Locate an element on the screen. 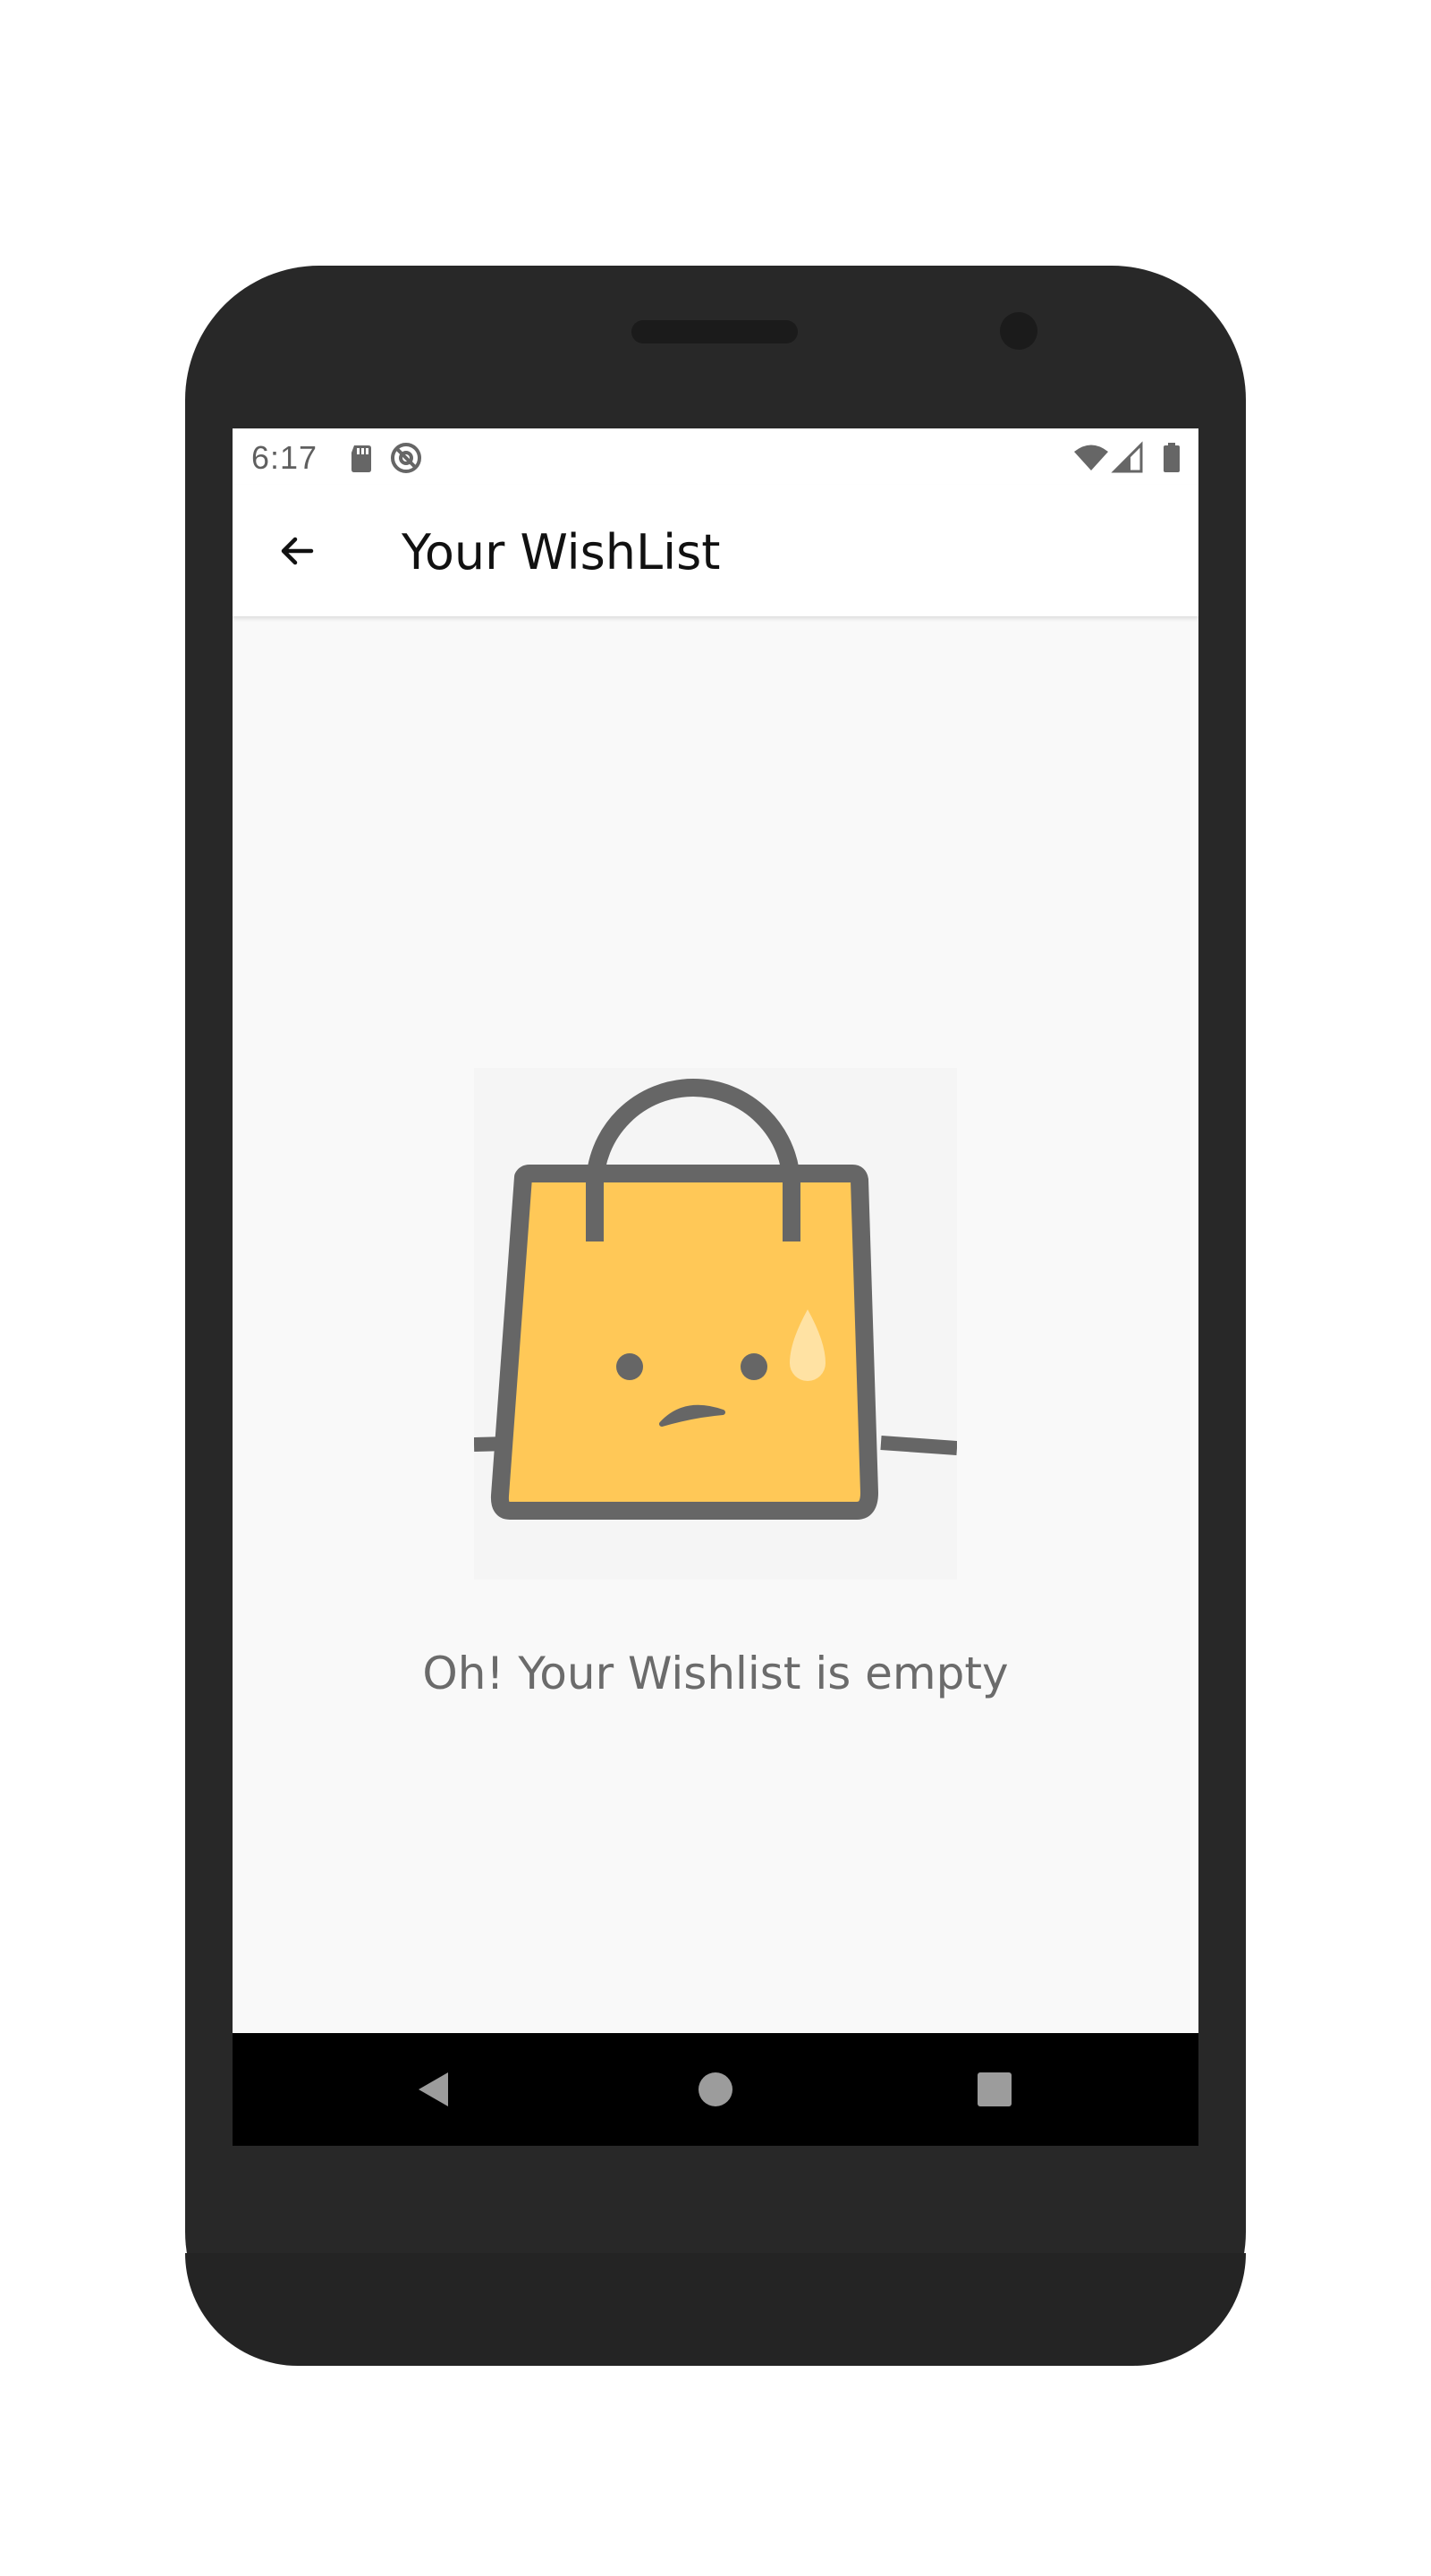 This screenshot has height=2576, width=1431. sad-shopping-bag-icon is located at coordinates (716, 1299).